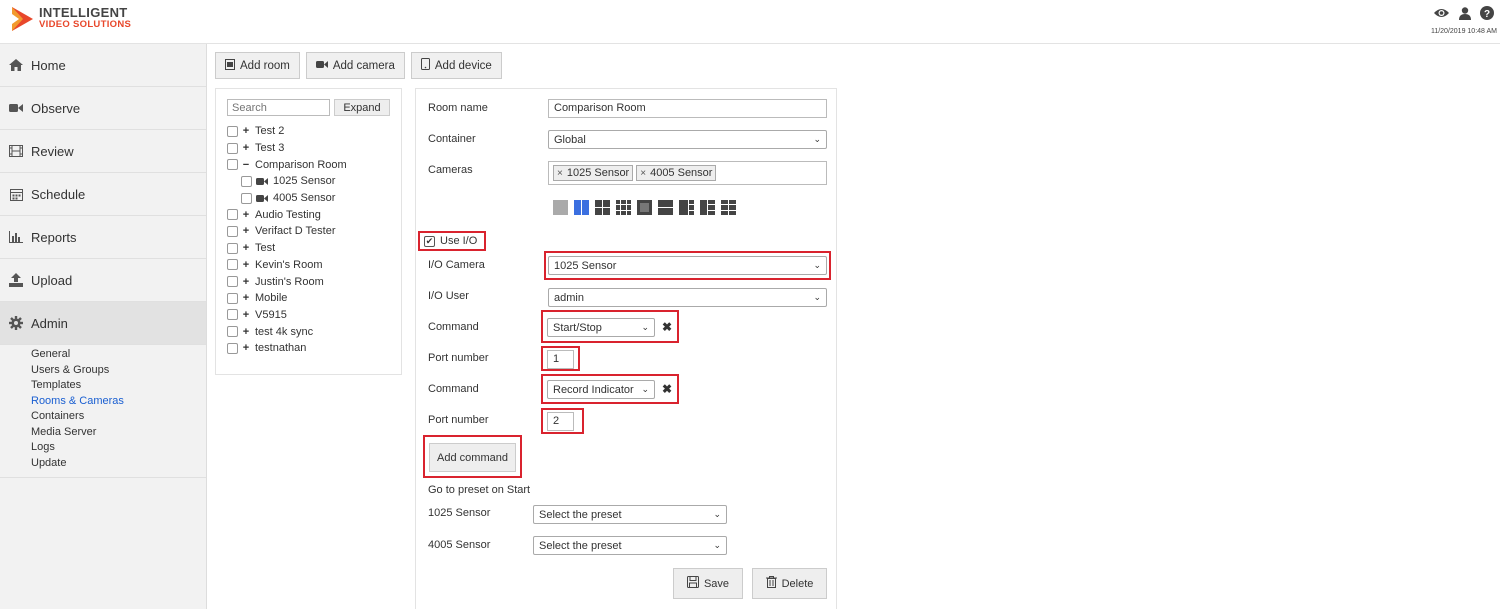 This screenshot has height=609, width=1500. What do you see at coordinates (287, 131) in the screenshot?
I see `tree-room: + Test 2` at bounding box center [287, 131].